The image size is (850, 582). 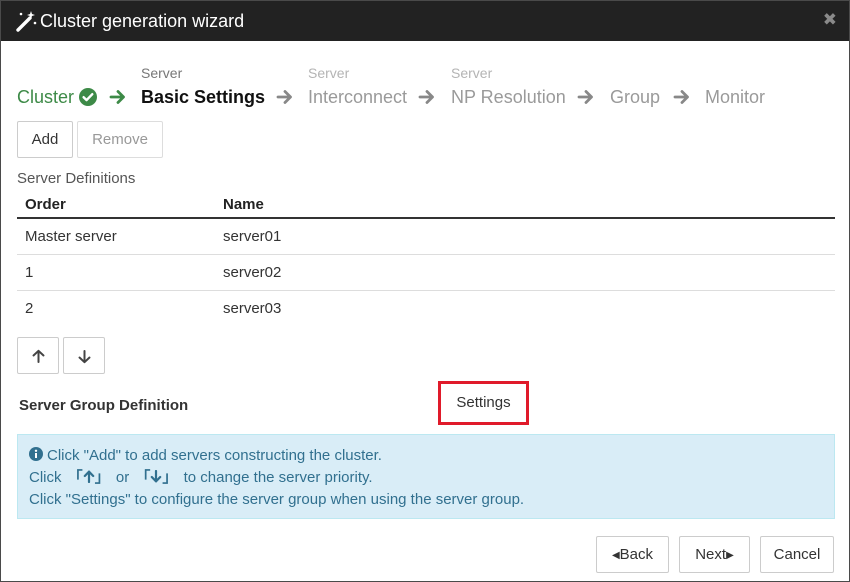 I want to click on add-button: Add, so click(x=45, y=139).